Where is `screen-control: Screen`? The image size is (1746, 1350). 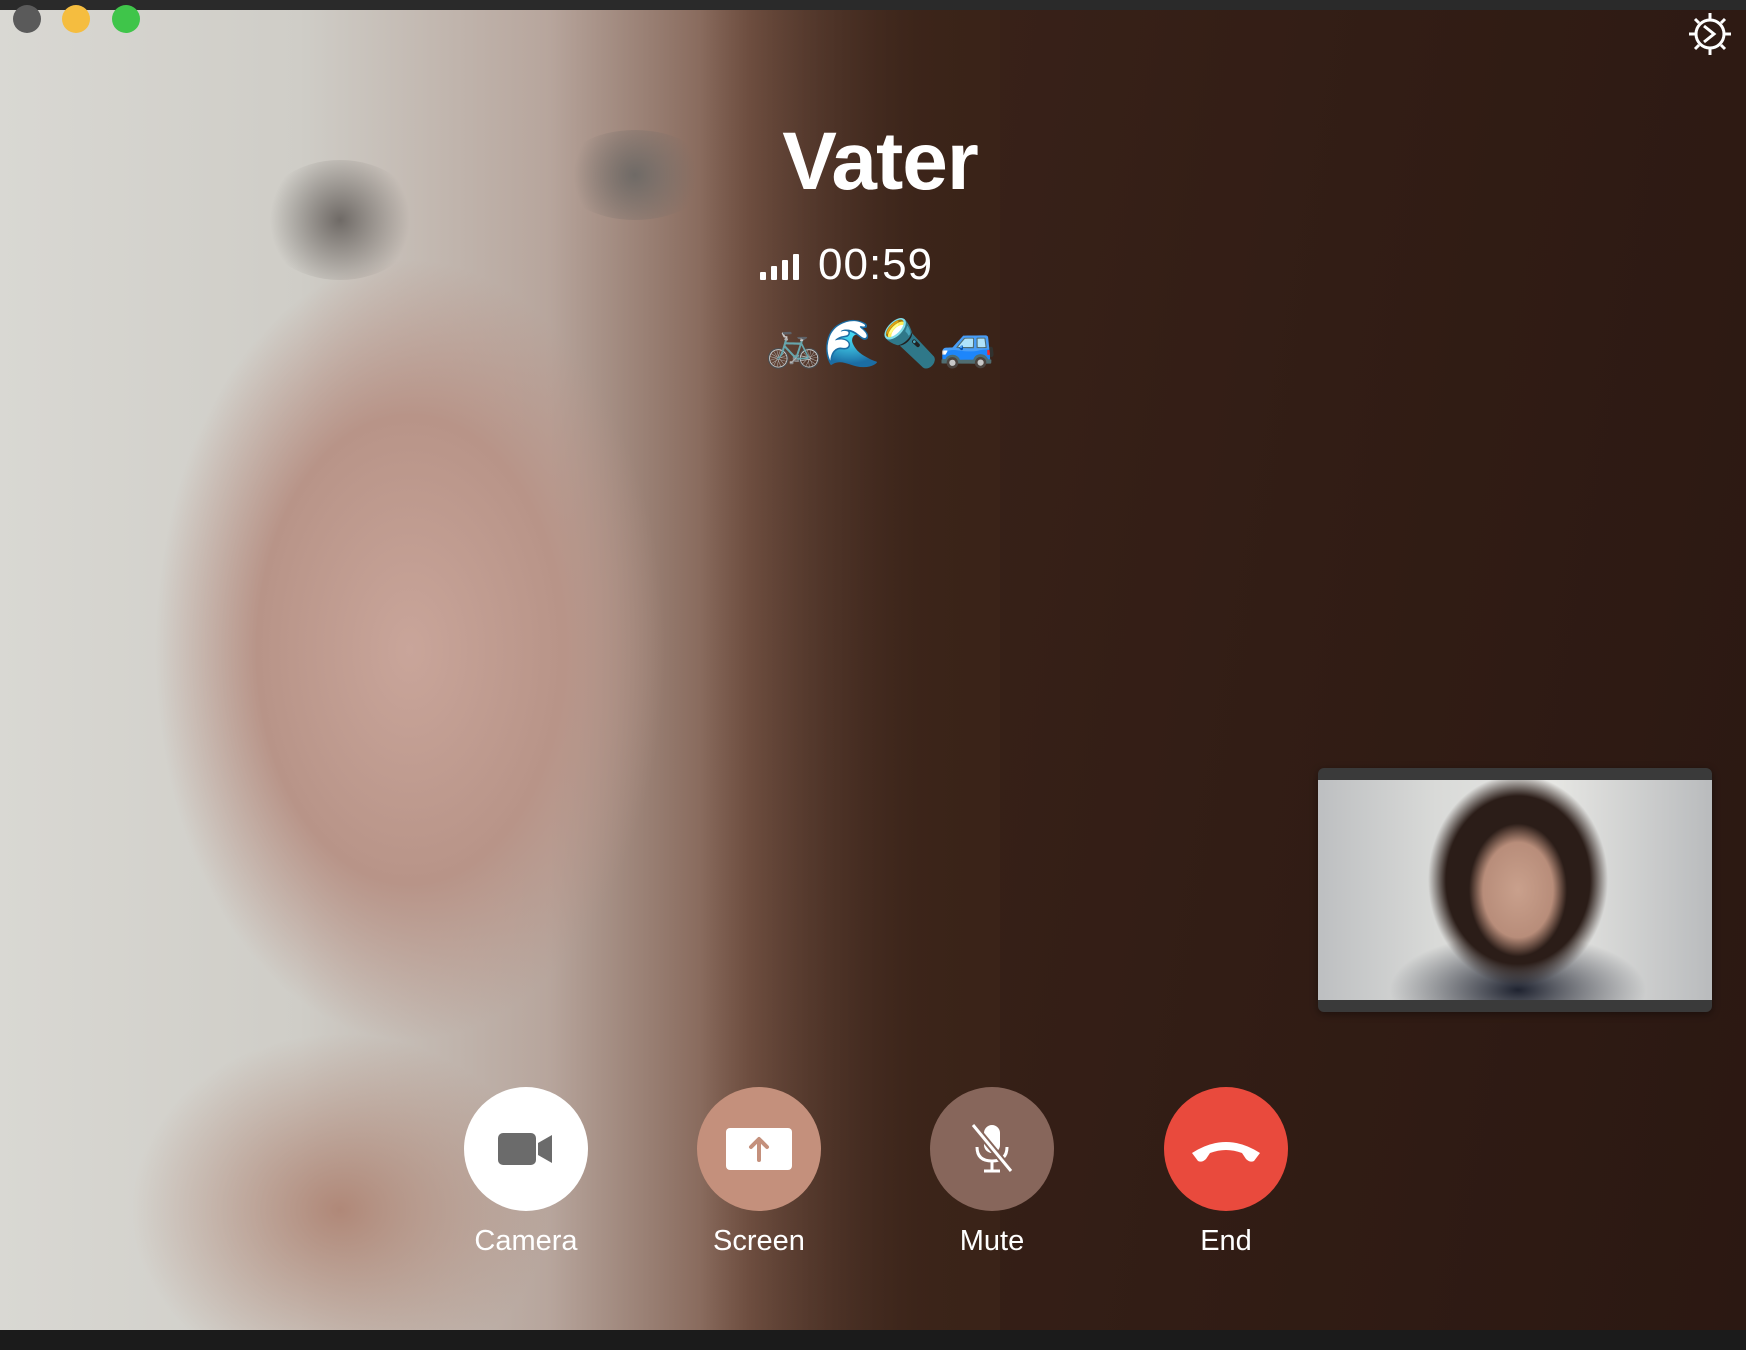 screen-control: Screen is located at coordinates (759, 1172).